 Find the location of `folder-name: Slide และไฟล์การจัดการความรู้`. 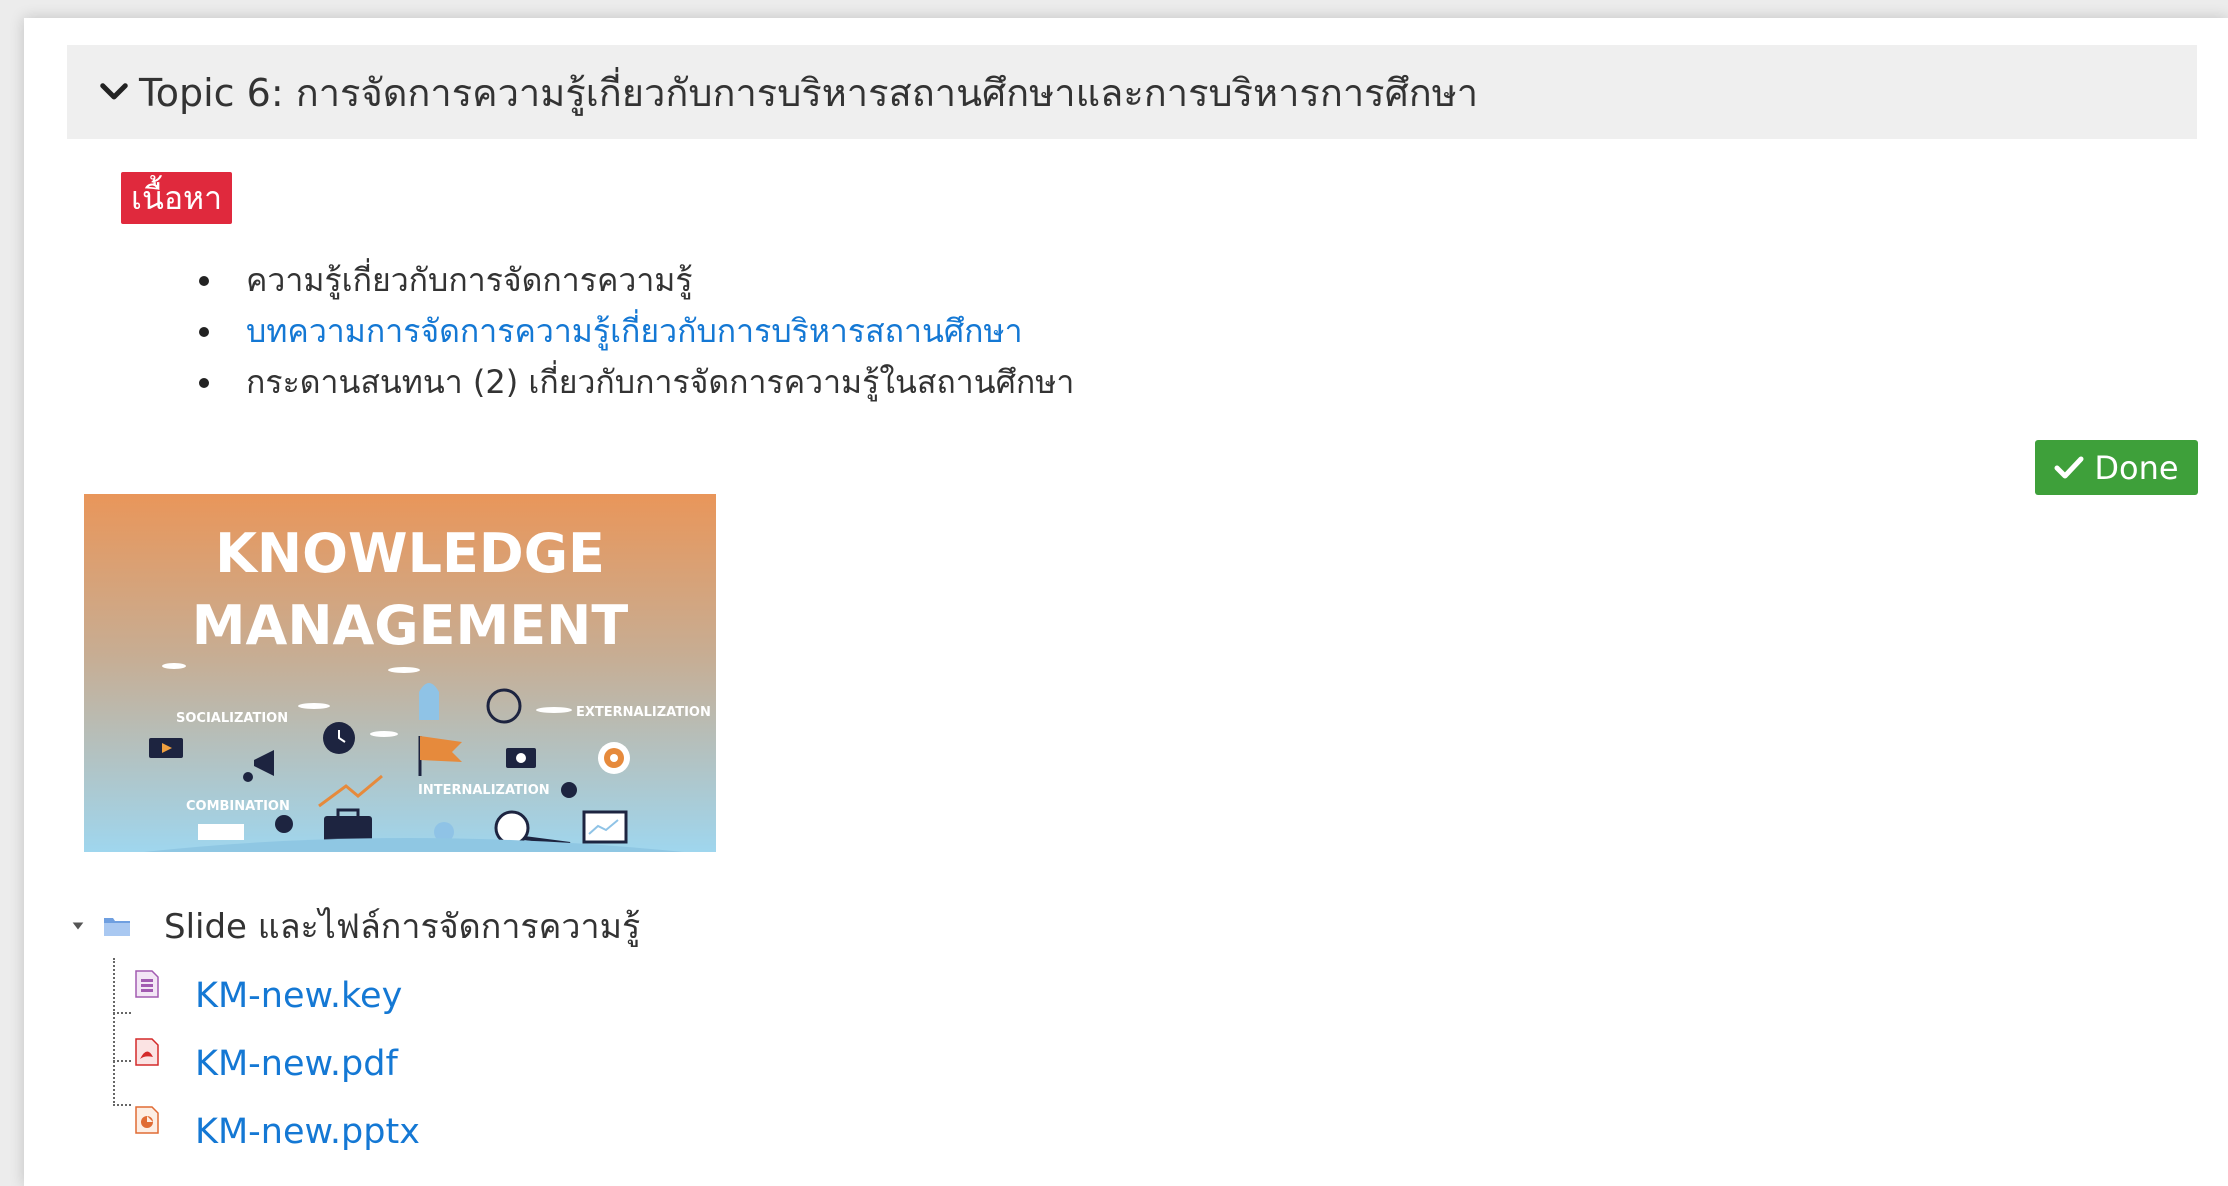

folder-name: Slide และไฟล์การจัดการความรู้ is located at coordinates (402, 927).